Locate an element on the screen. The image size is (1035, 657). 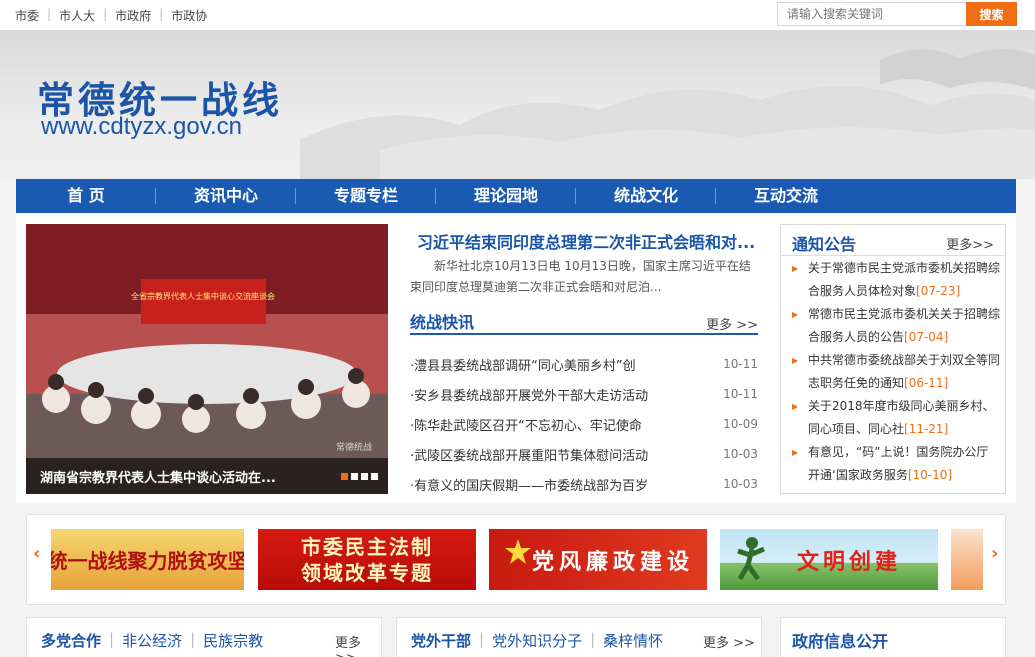
search-box: 搜索 is located at coordinates (897, 14).